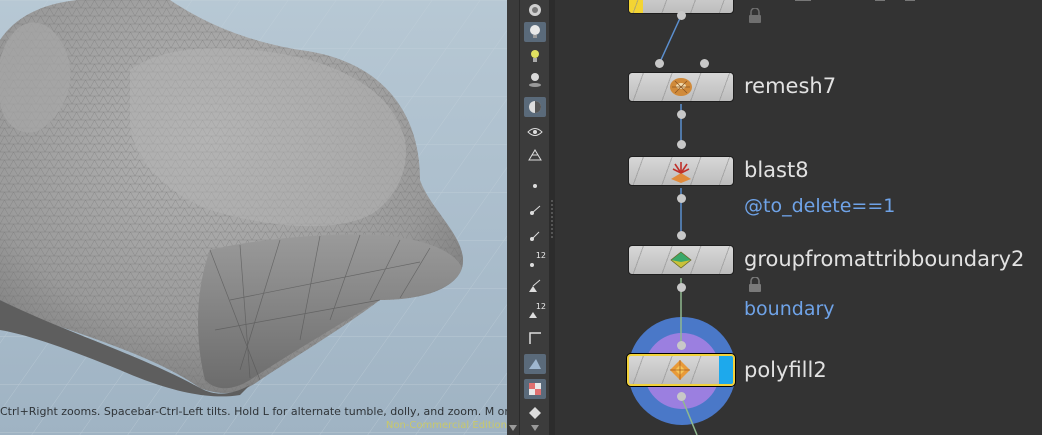 The width and height of the screenshot is (1042, 435). What do you see at coordinates (670, 39) in the screenshot?
I see `wire-top-remesh7` at bounding box center [670, 39].